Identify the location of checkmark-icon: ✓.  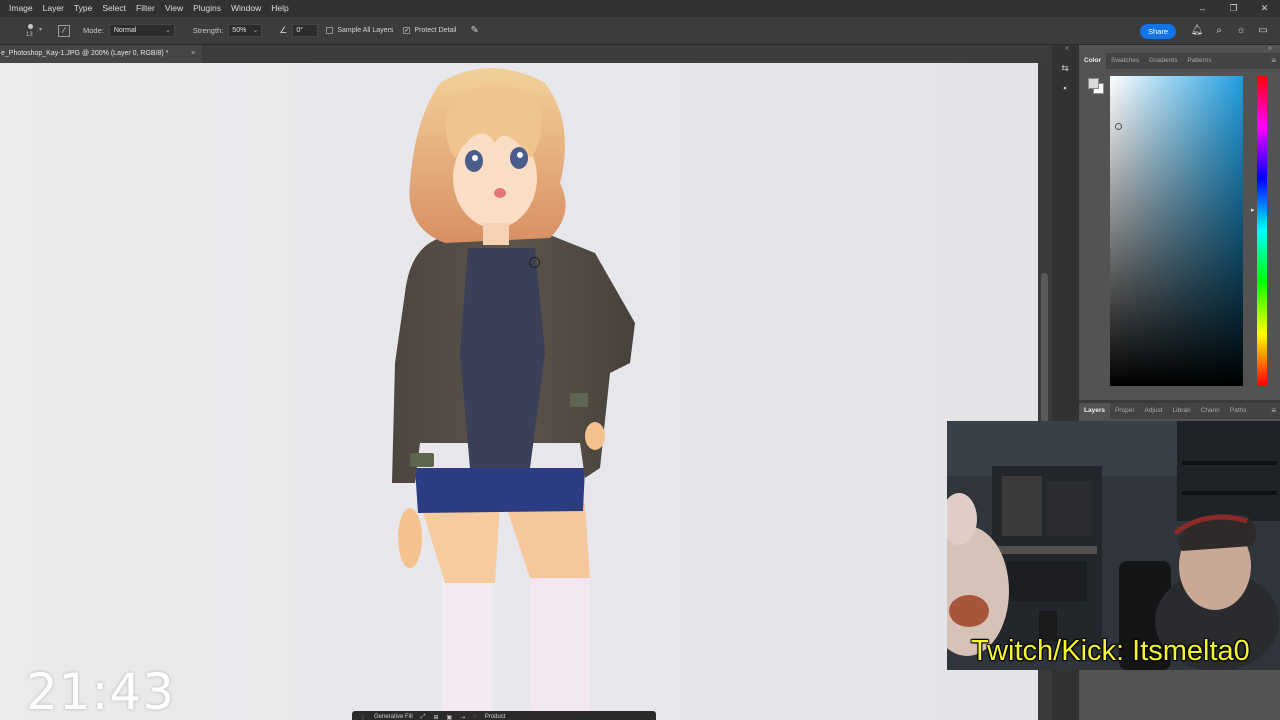
(407, 30).